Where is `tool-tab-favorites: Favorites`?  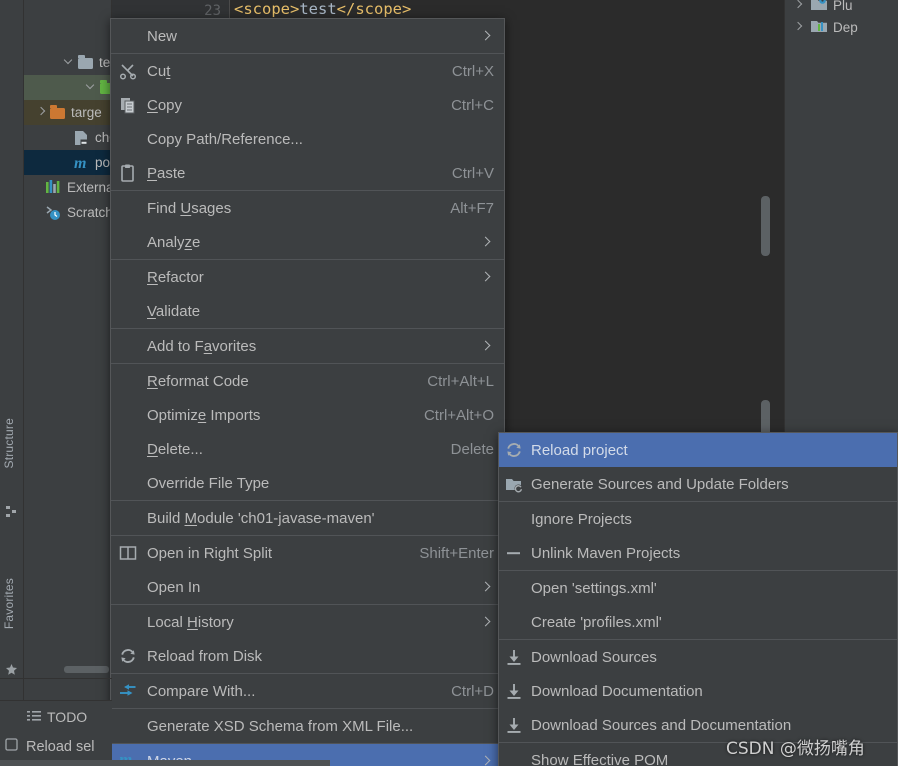 tool-tab-favorites: Favorites is located at coordinates (9, 603).